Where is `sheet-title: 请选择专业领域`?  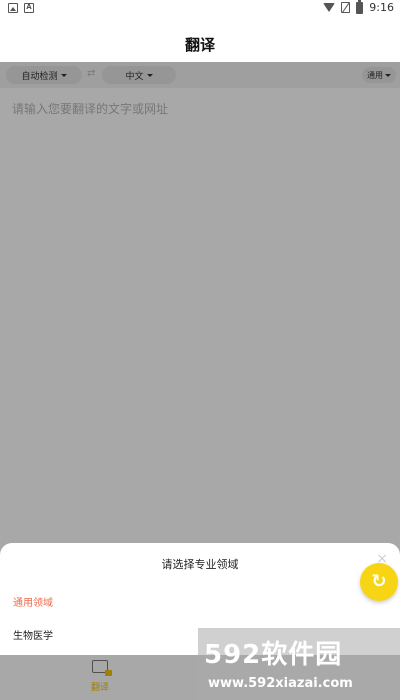 sheet-title: 请选择专业领域 is located at coordinates (200, 564).